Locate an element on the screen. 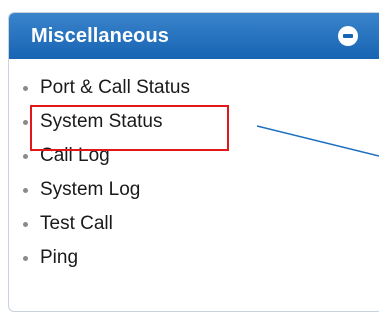 Image resolution: width=379 pixels, height=314 pixels. menu-item-system-log: System Log is located at coordinates (99, 195).